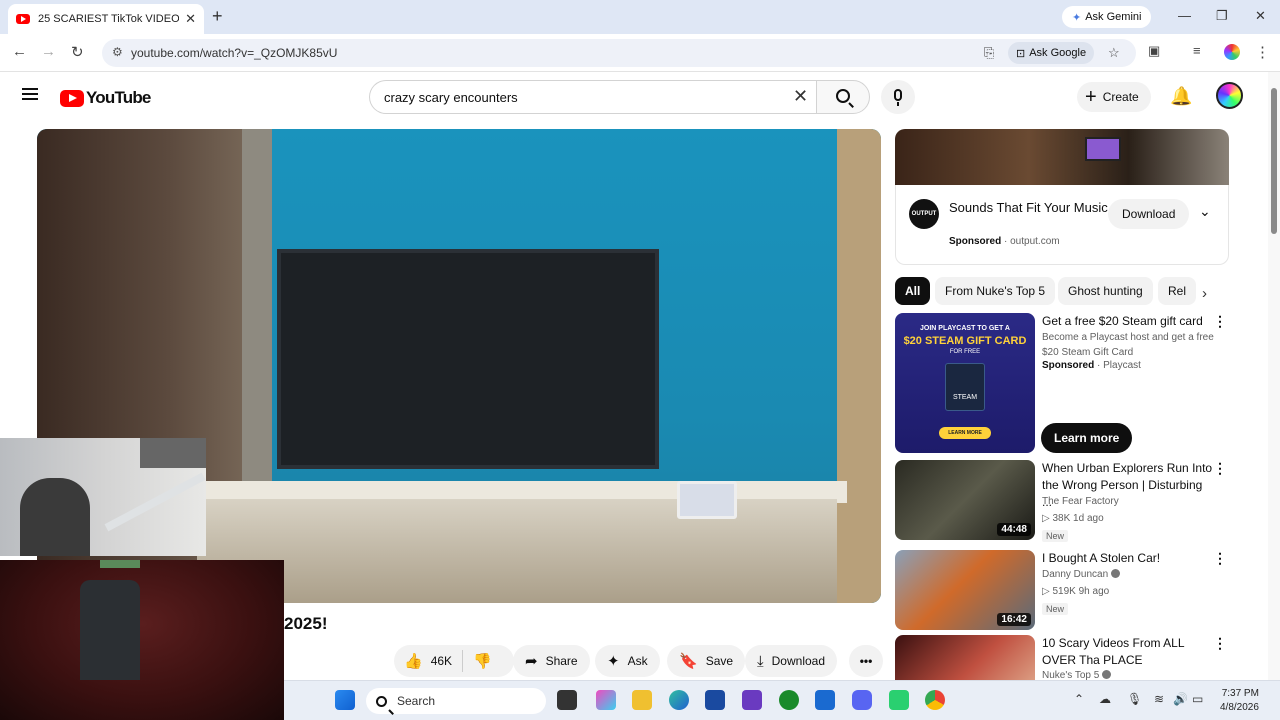 This screenshot has width=1280, height=720. I want to click on search-input, so click(593, 97).